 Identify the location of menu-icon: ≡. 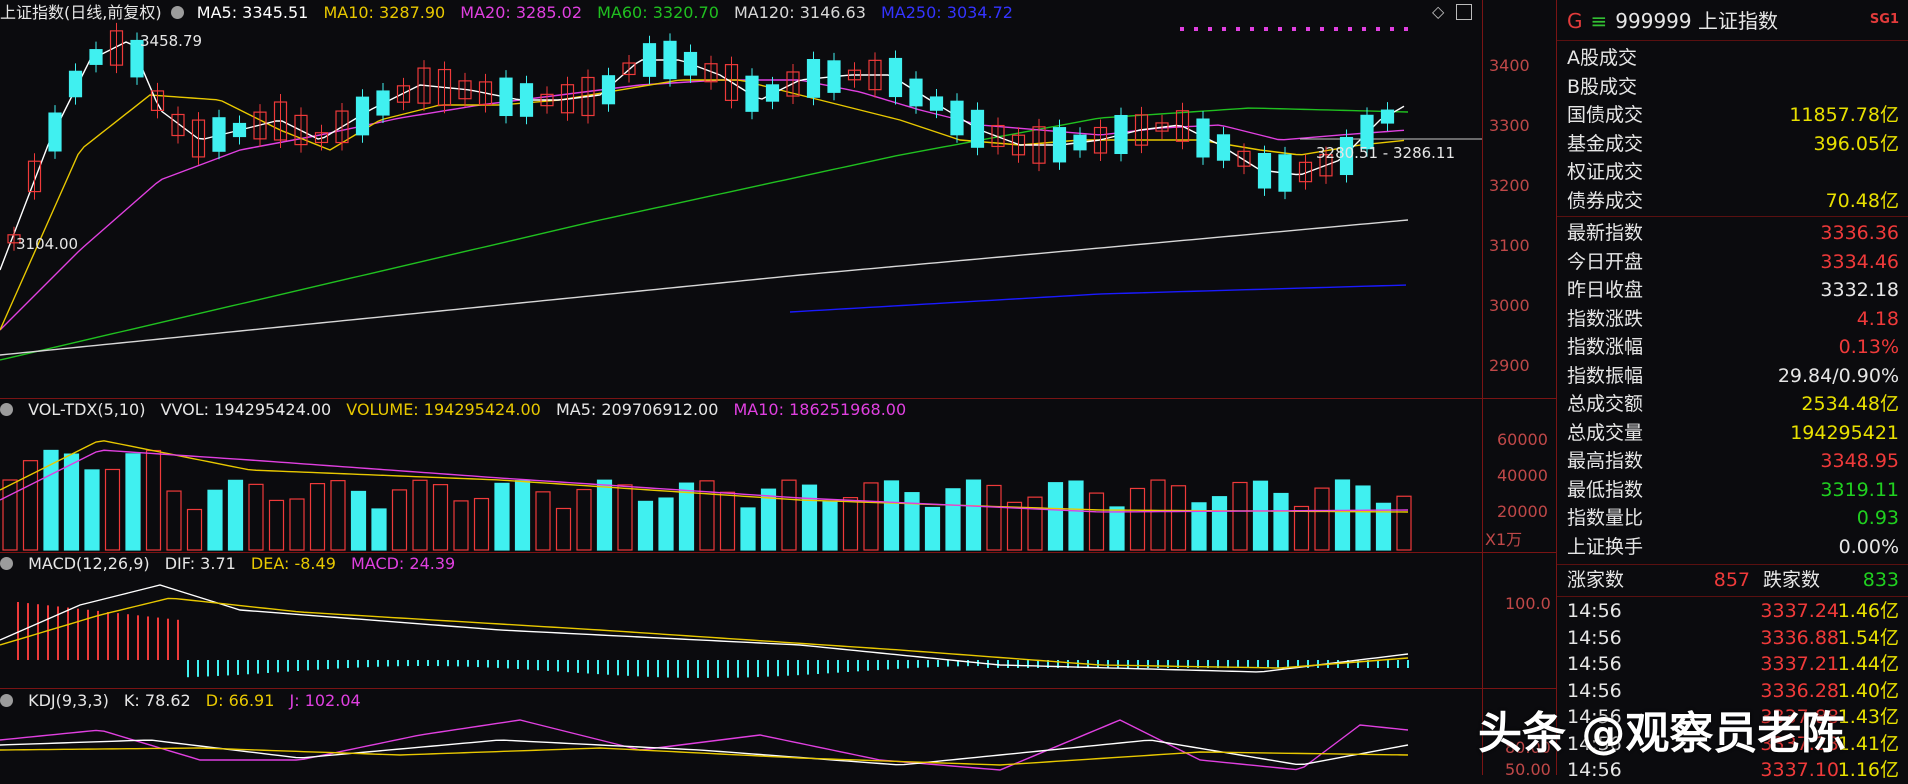
(1599, 21).